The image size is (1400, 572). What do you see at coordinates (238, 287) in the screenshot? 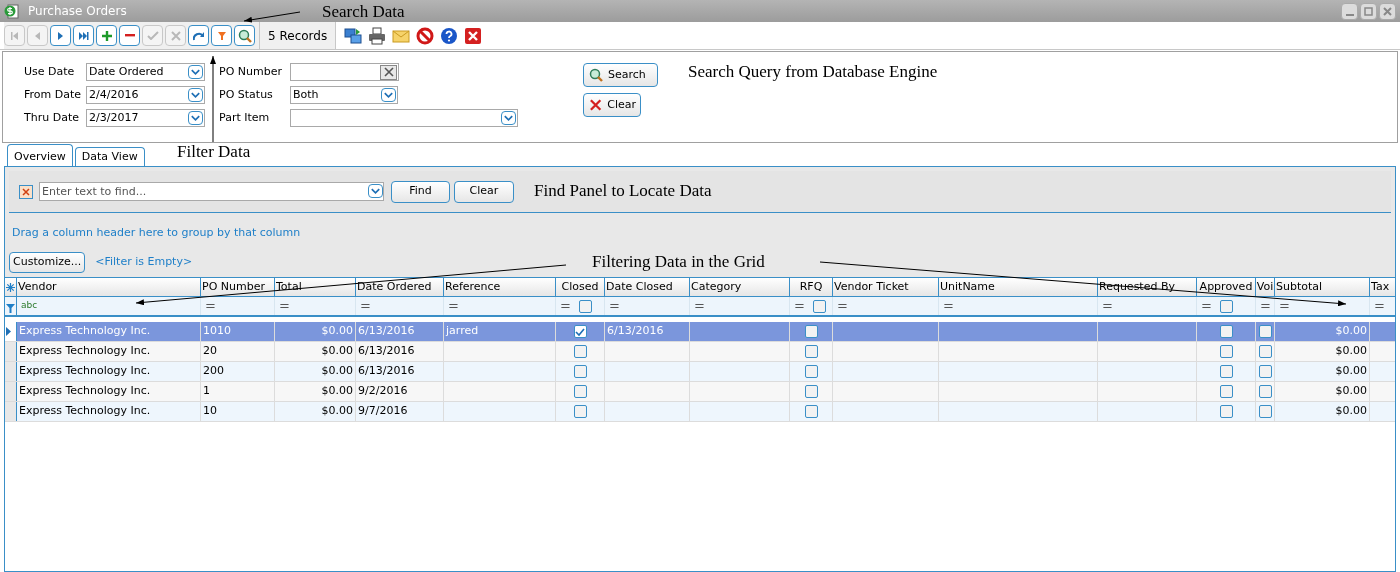
I see `column-header: PO Number` at bounding box center [238, 287].